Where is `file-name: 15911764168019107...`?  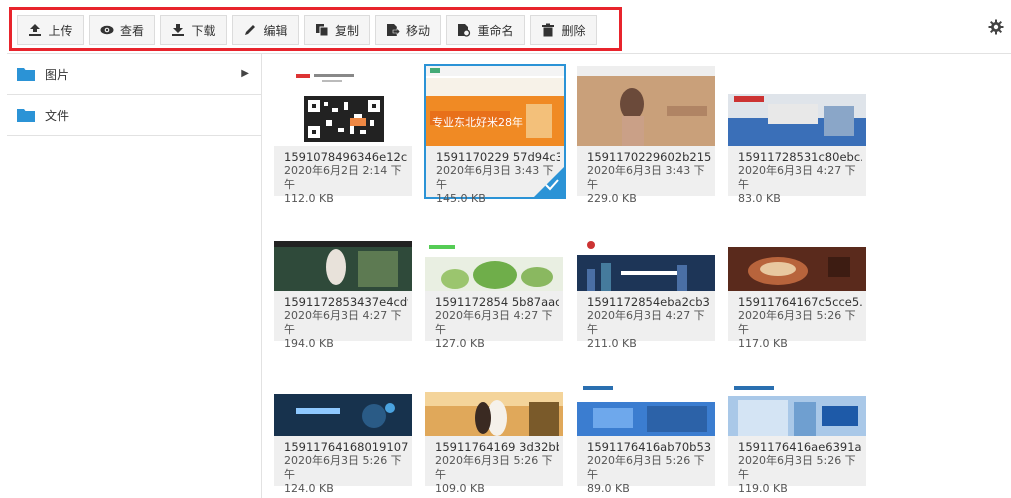
file-name: 15911764168019107... is located at coordinates (346, 447).